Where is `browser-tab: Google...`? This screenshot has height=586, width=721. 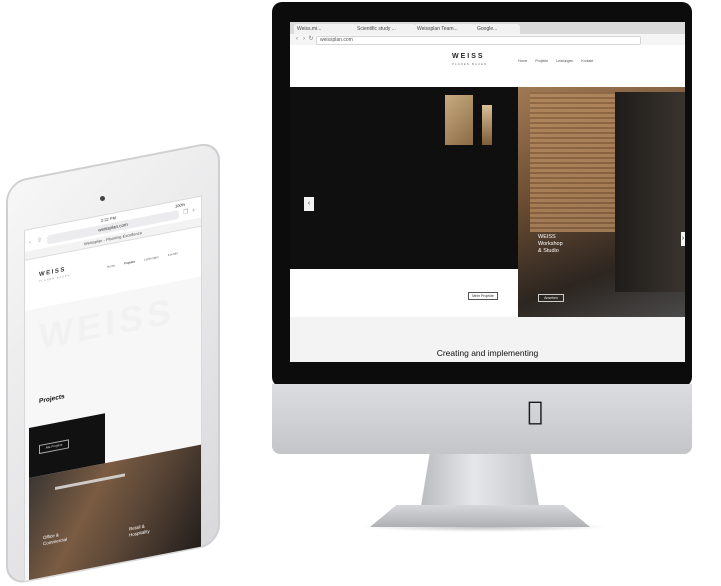
browser-tab: Google... is located at coordinates (497, 29).